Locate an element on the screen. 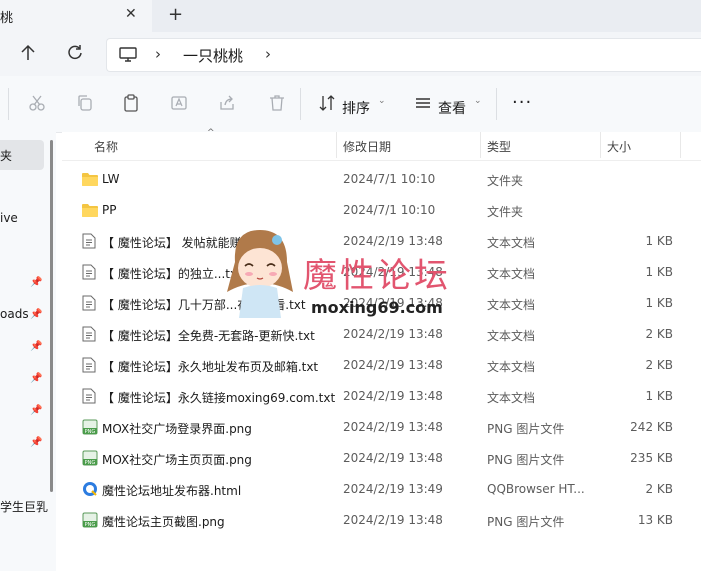 The width and height of the screenshot is (701, 571). delete-icon is located at coordinates (277, 103).